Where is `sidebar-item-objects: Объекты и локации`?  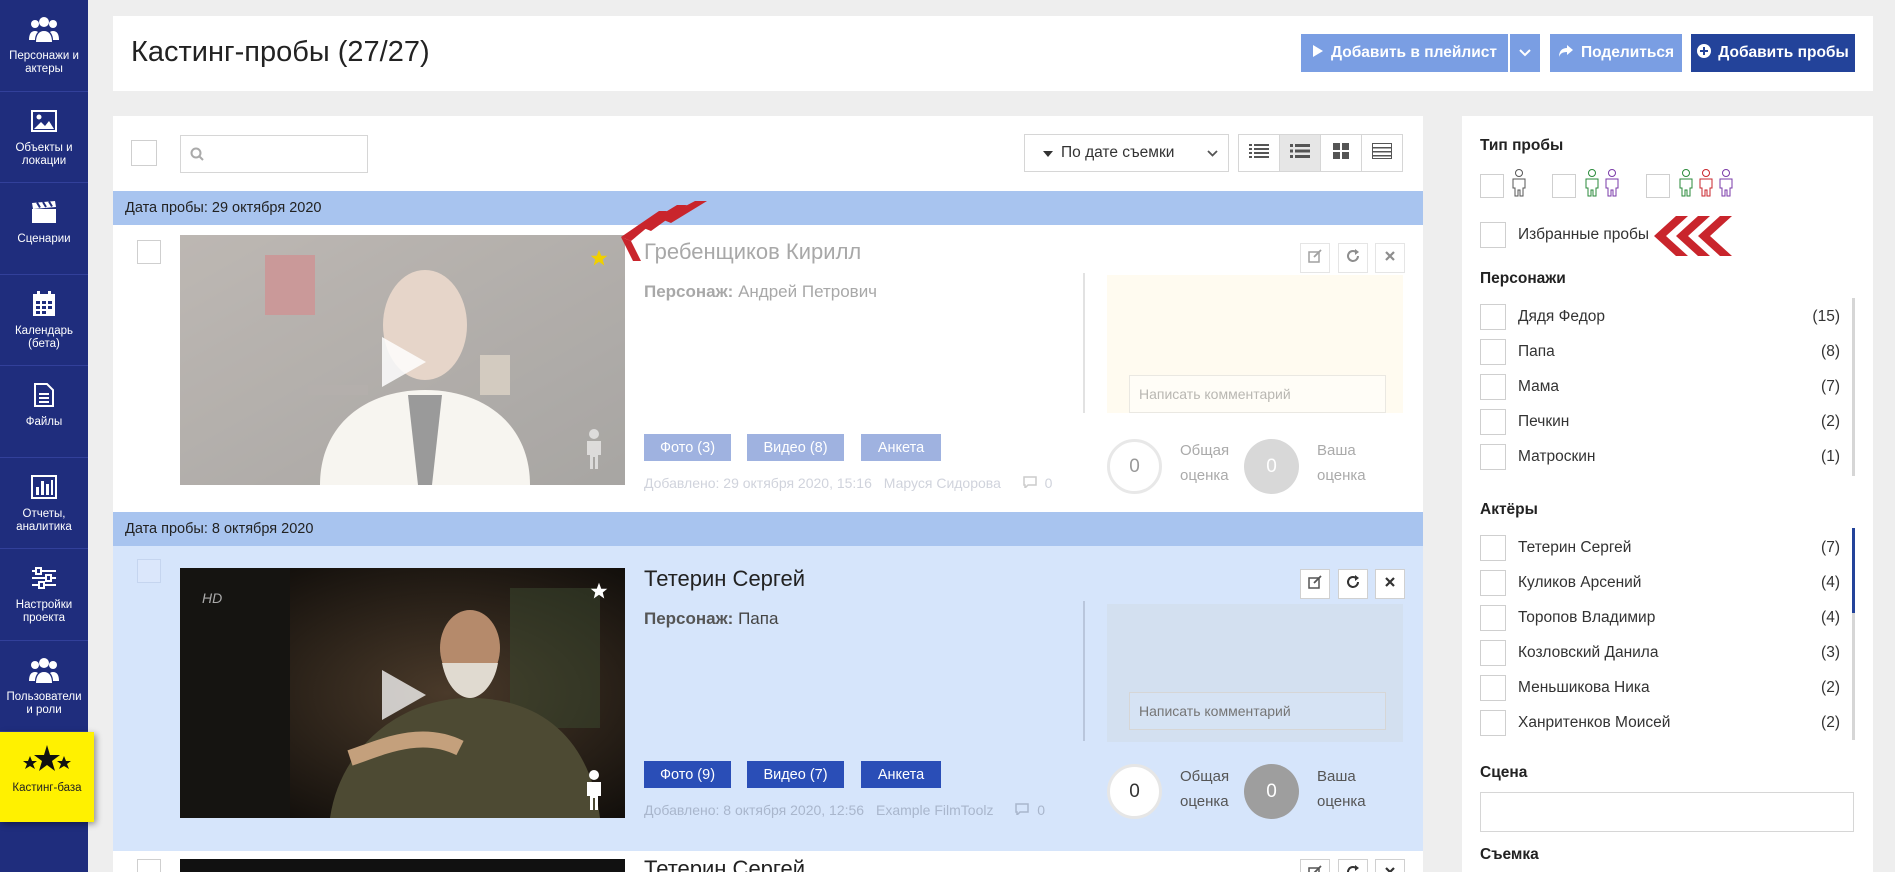
sidebar-item-objects: Объекты и локации is located at coordinates (44, 137).